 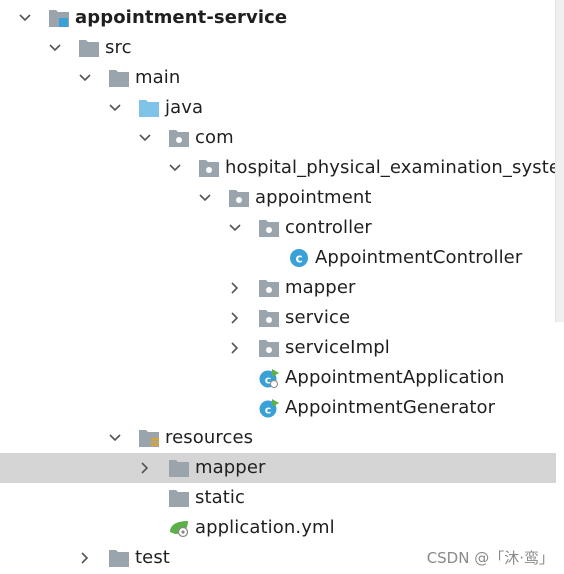 I want to click on tree-row-resources: resources, so click(x=278, y=438).